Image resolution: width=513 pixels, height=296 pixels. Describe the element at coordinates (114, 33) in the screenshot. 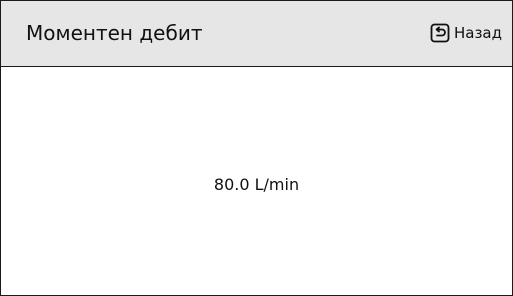

I see `page-title: Моментен дебит` at that location.